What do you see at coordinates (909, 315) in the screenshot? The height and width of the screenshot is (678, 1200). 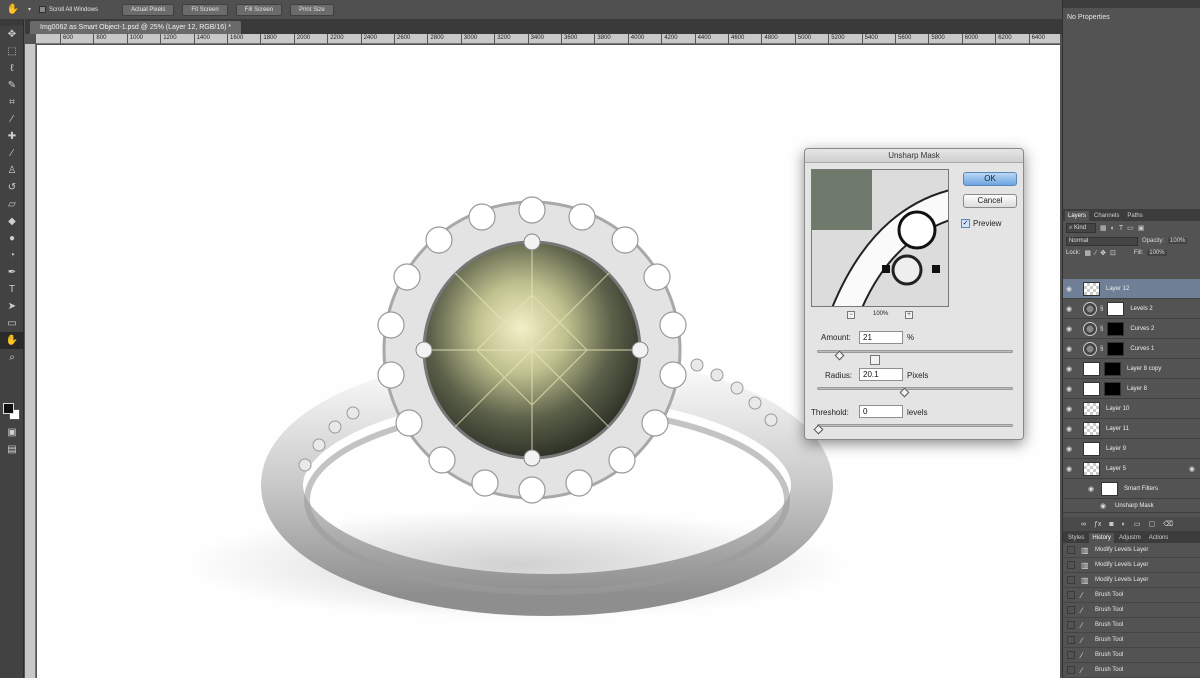 I see `zoom-in-button: +` at bounding box center [909, 315].